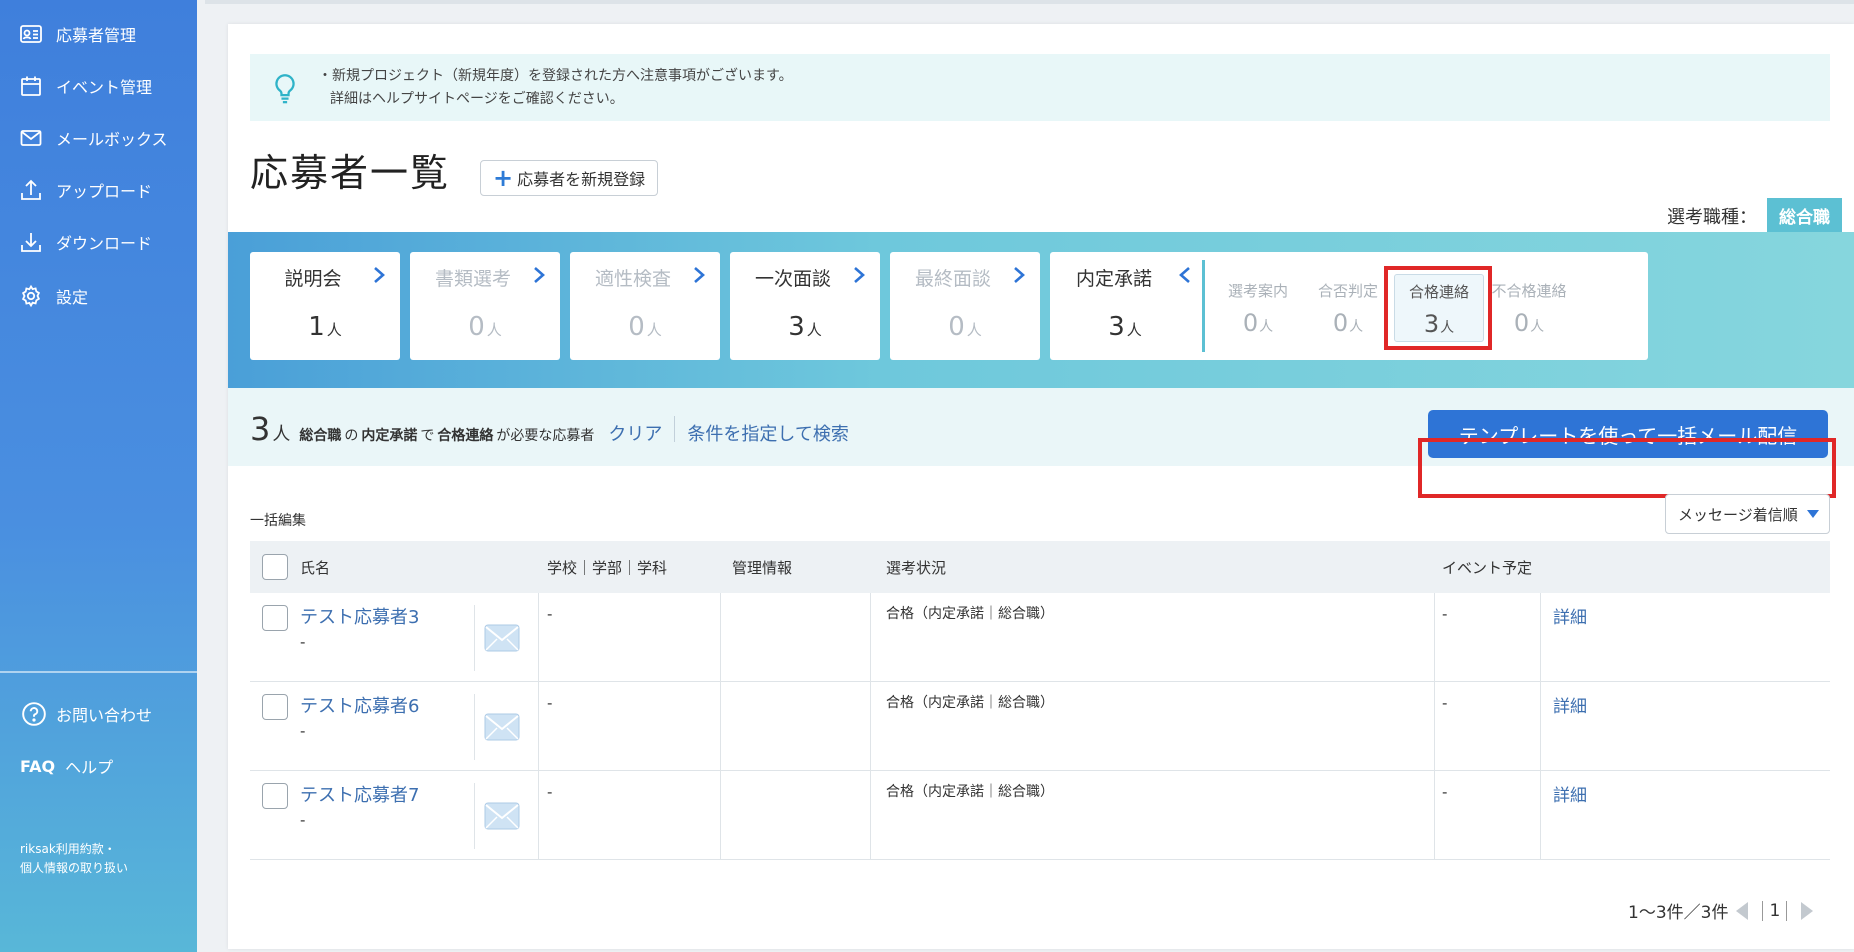 Image resolution: width=1854 pixels, height=952 pixels. I want to click on pagination: 1～3件／3件 1, so click(1724, 910).